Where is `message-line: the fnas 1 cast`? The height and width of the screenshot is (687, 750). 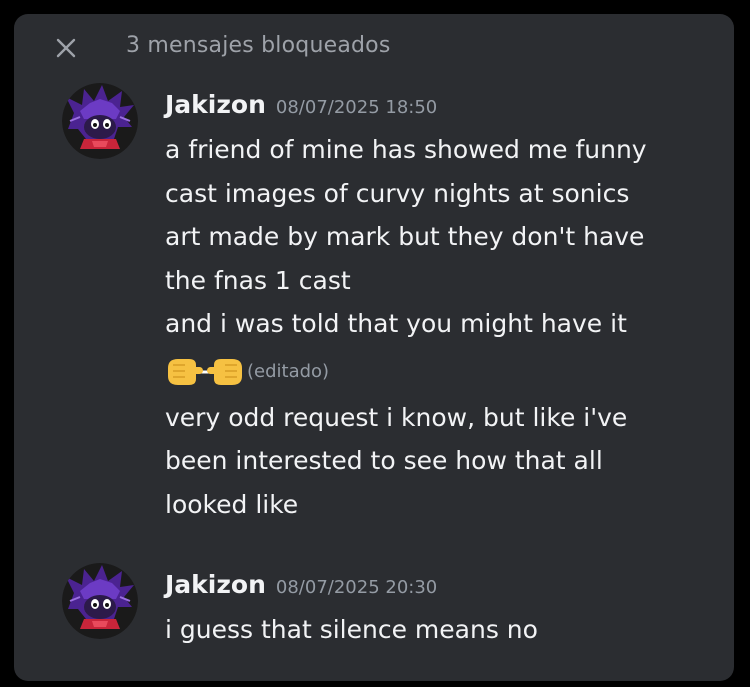
message-line: the fnas 1 cast is located at coordinates (258, 280).